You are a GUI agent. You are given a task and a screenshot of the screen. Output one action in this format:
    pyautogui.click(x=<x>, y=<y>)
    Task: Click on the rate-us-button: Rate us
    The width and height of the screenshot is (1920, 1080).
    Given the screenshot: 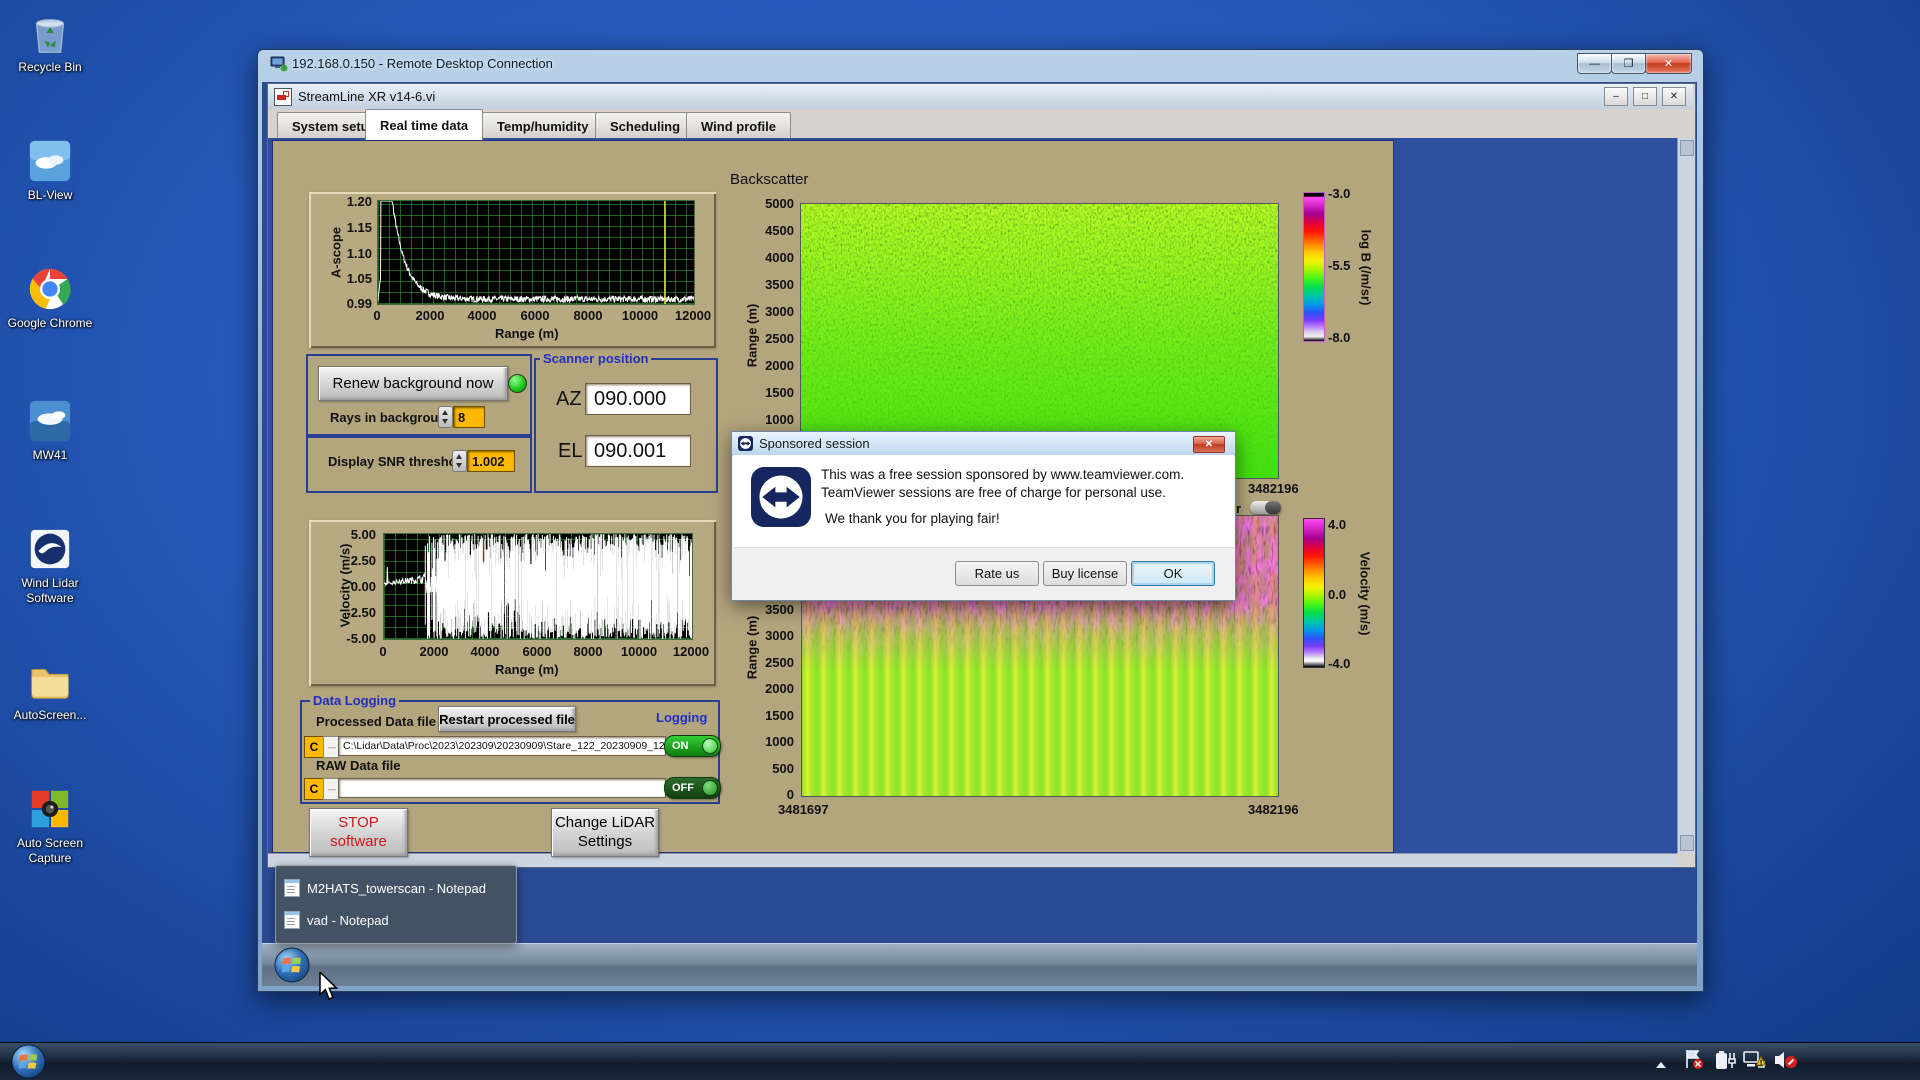 What is the action you would take?
    pyautogui.click(x=997, y=573)
    